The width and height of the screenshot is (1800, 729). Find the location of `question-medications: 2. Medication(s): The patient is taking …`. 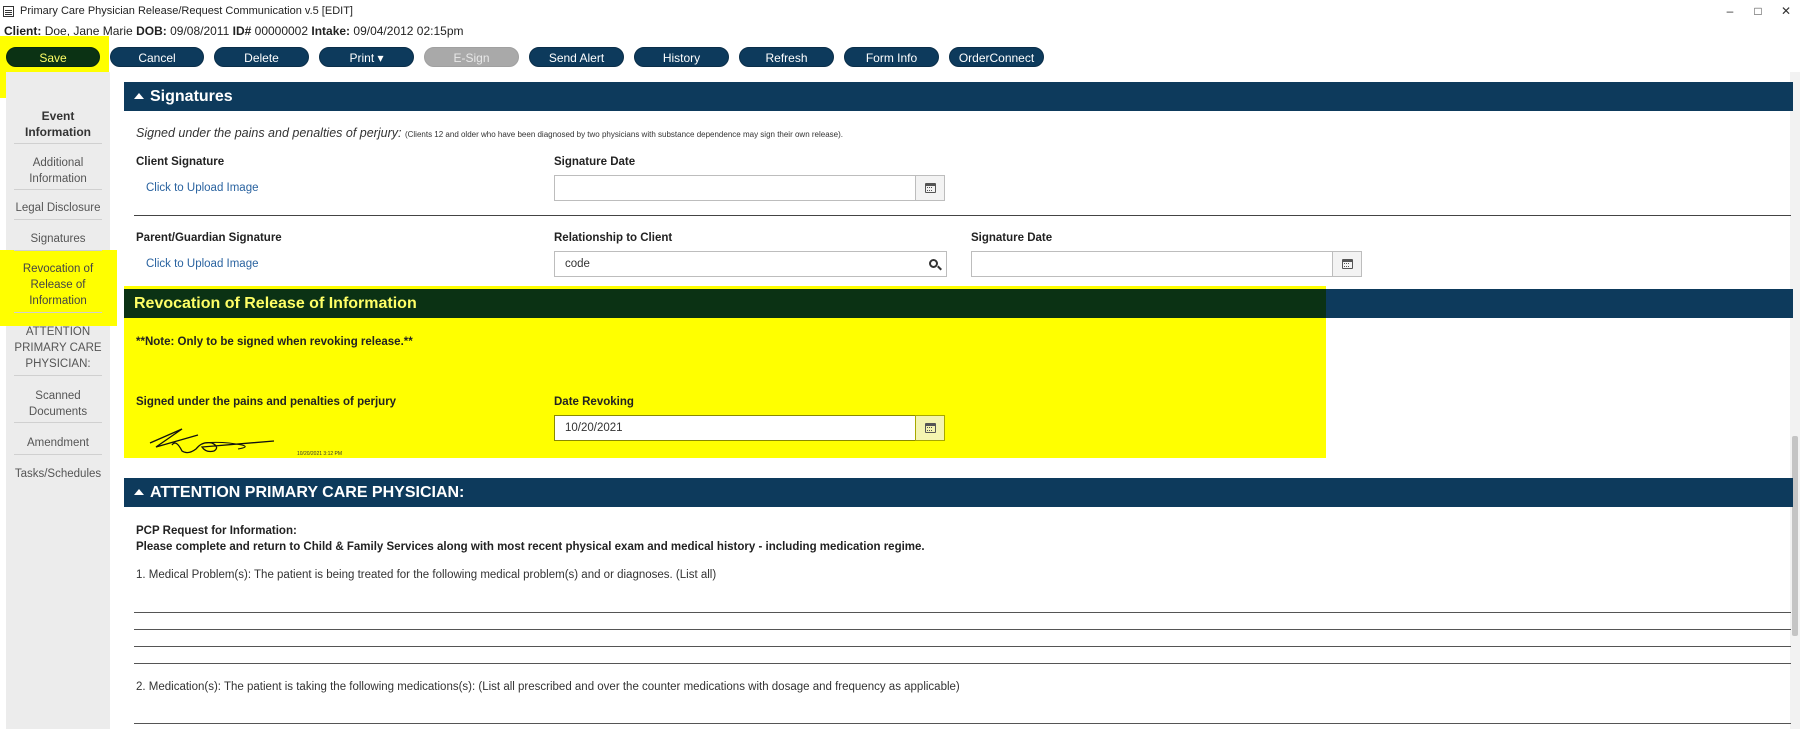

question-medications: 2. Medication(s): The patient is taking … is located at coordinates (548, 687).